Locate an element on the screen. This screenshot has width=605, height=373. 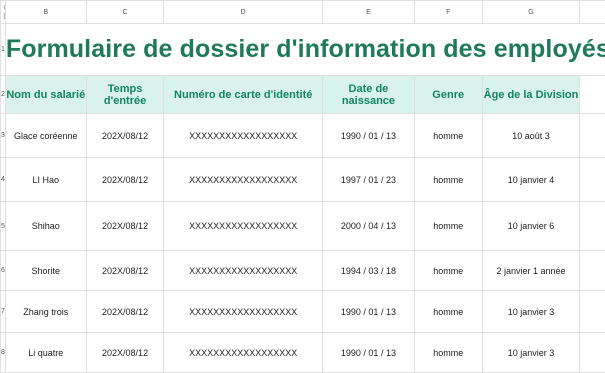
cell-employee-name: Shorite is located at coordinates (45, 271).